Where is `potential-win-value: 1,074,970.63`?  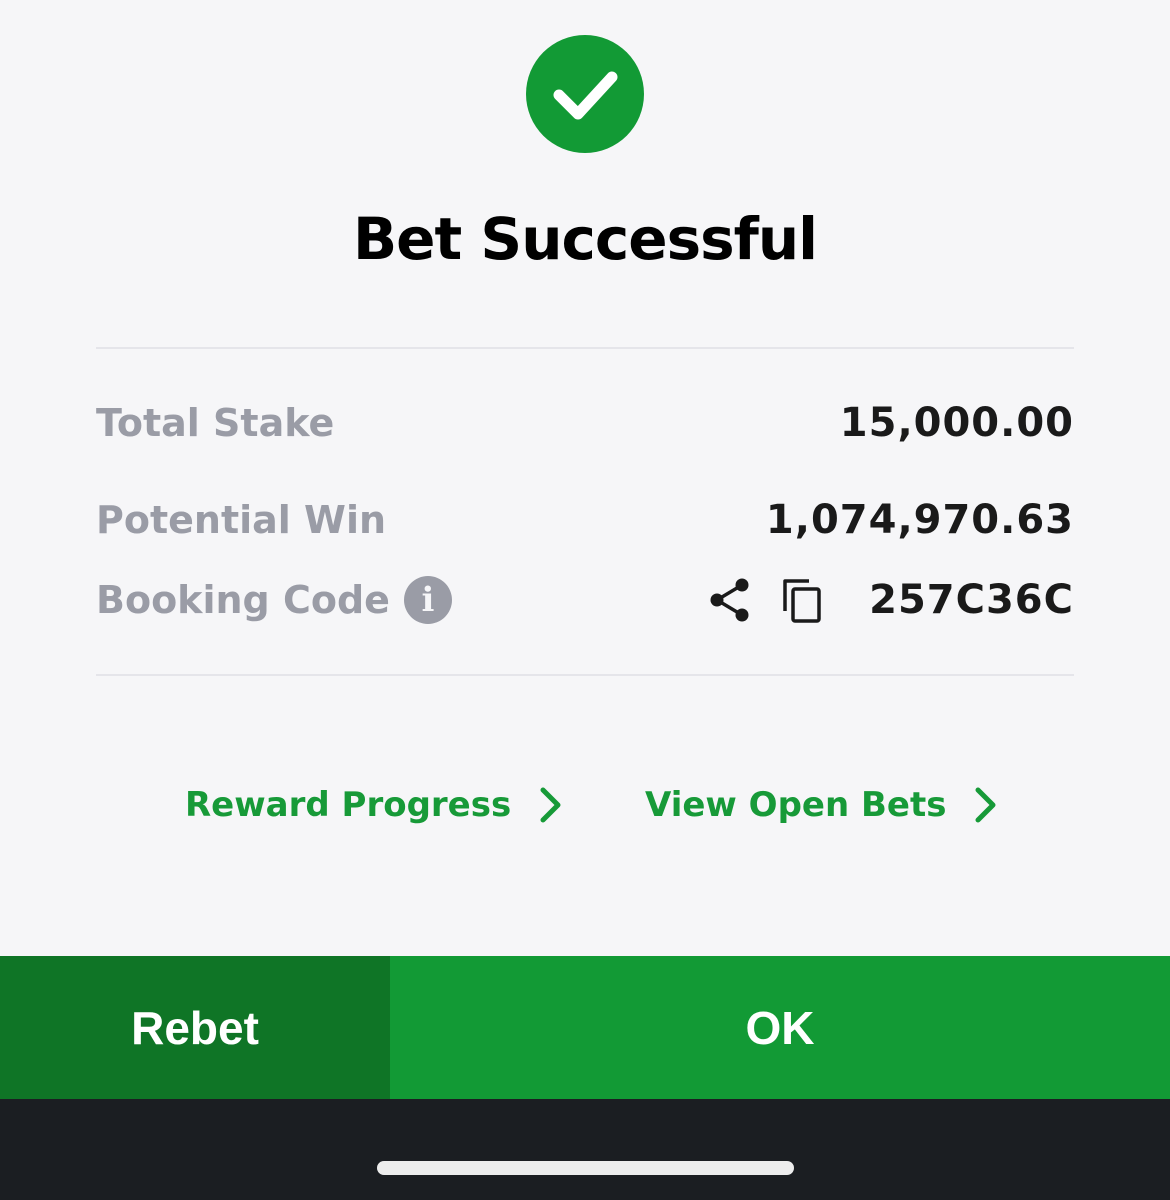
potential-win-value: 1,074,970.63 is located at coordinates (919, 520).